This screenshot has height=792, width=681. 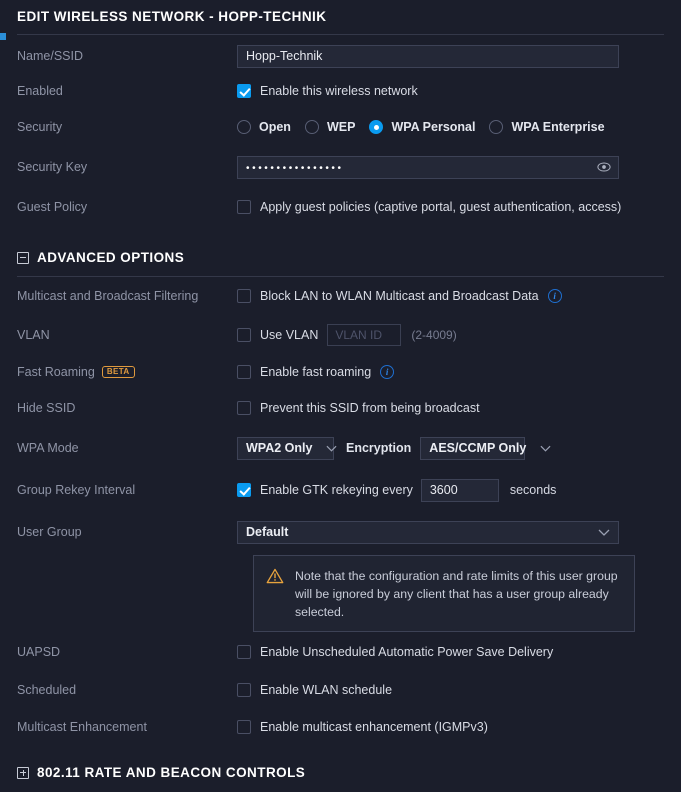 I want to click on plus-box-icon, so click(x=23, y=772).